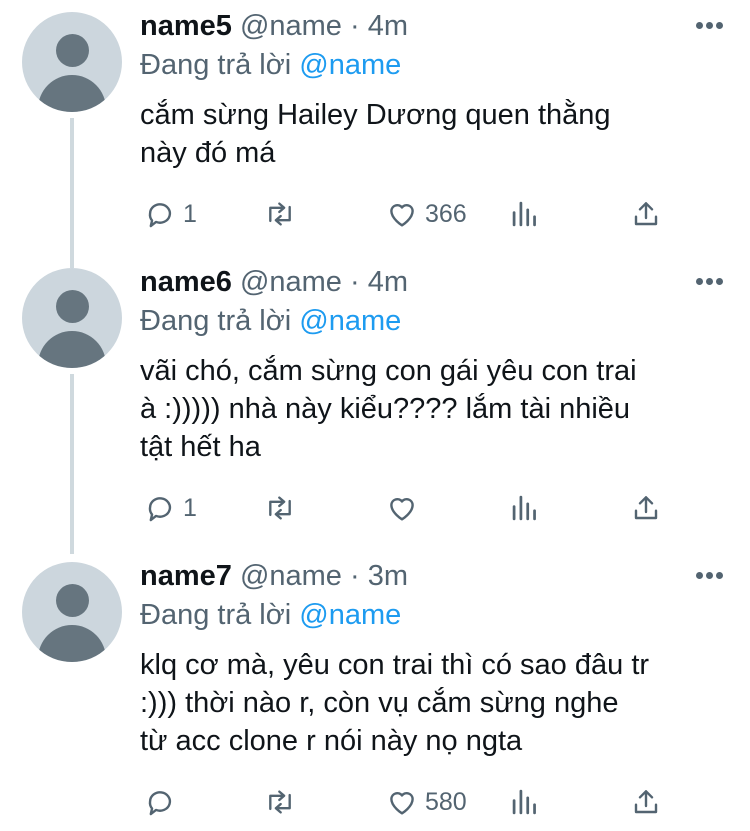  I want to click on action-bar: 1 366, so click(375, 214).